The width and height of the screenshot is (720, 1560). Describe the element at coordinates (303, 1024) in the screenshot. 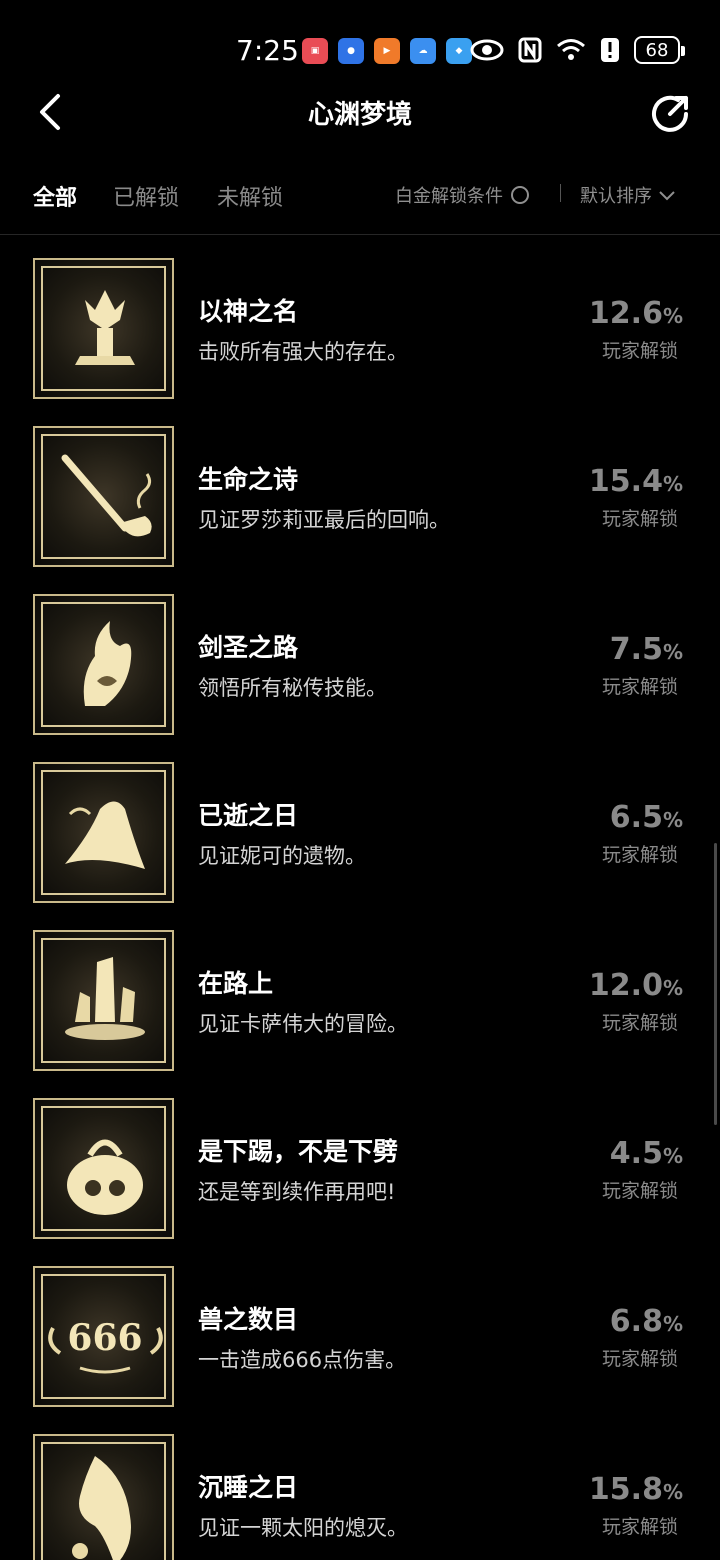

I see `achievement-desc: 见证卡萨伟大的冒险。` at that location.